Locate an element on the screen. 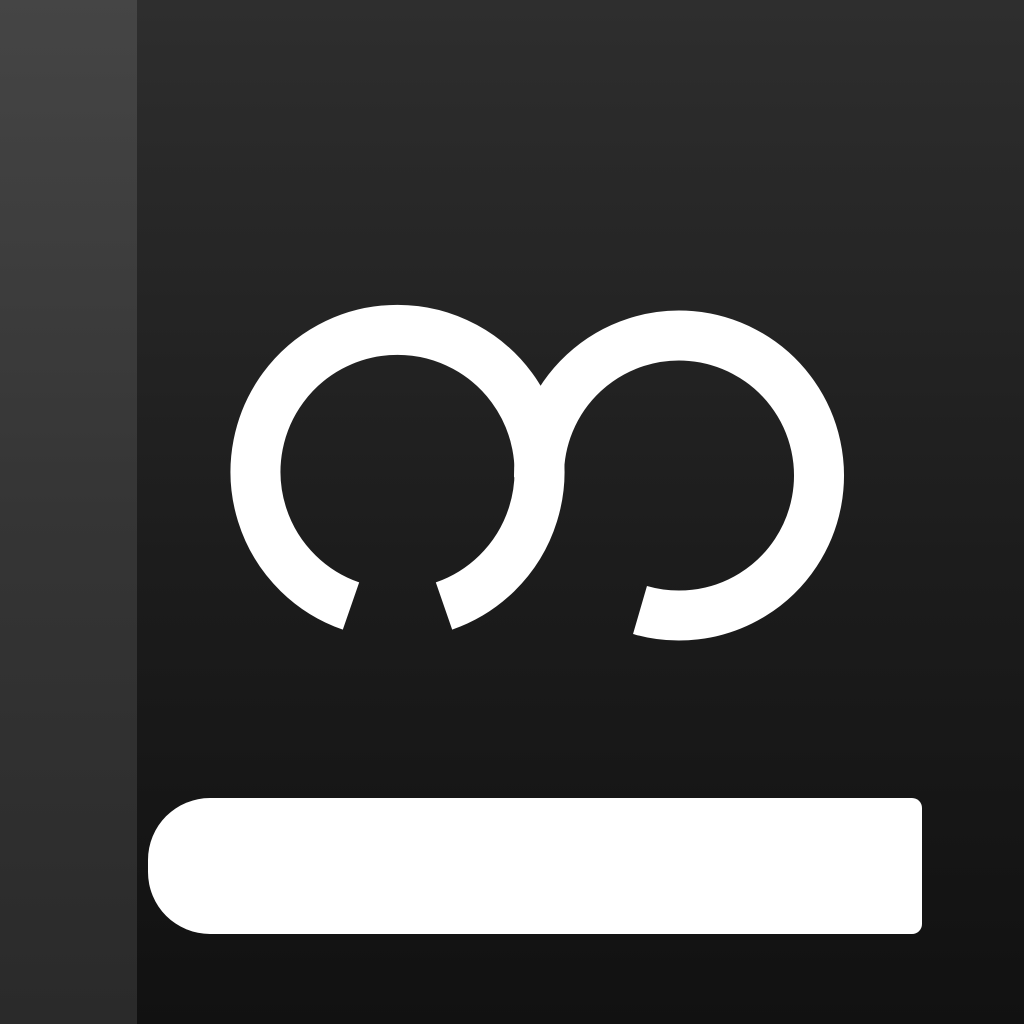 The height and width of the screenshot is (1024, 1024). label-strip-text is located at coordinates (535, 866).